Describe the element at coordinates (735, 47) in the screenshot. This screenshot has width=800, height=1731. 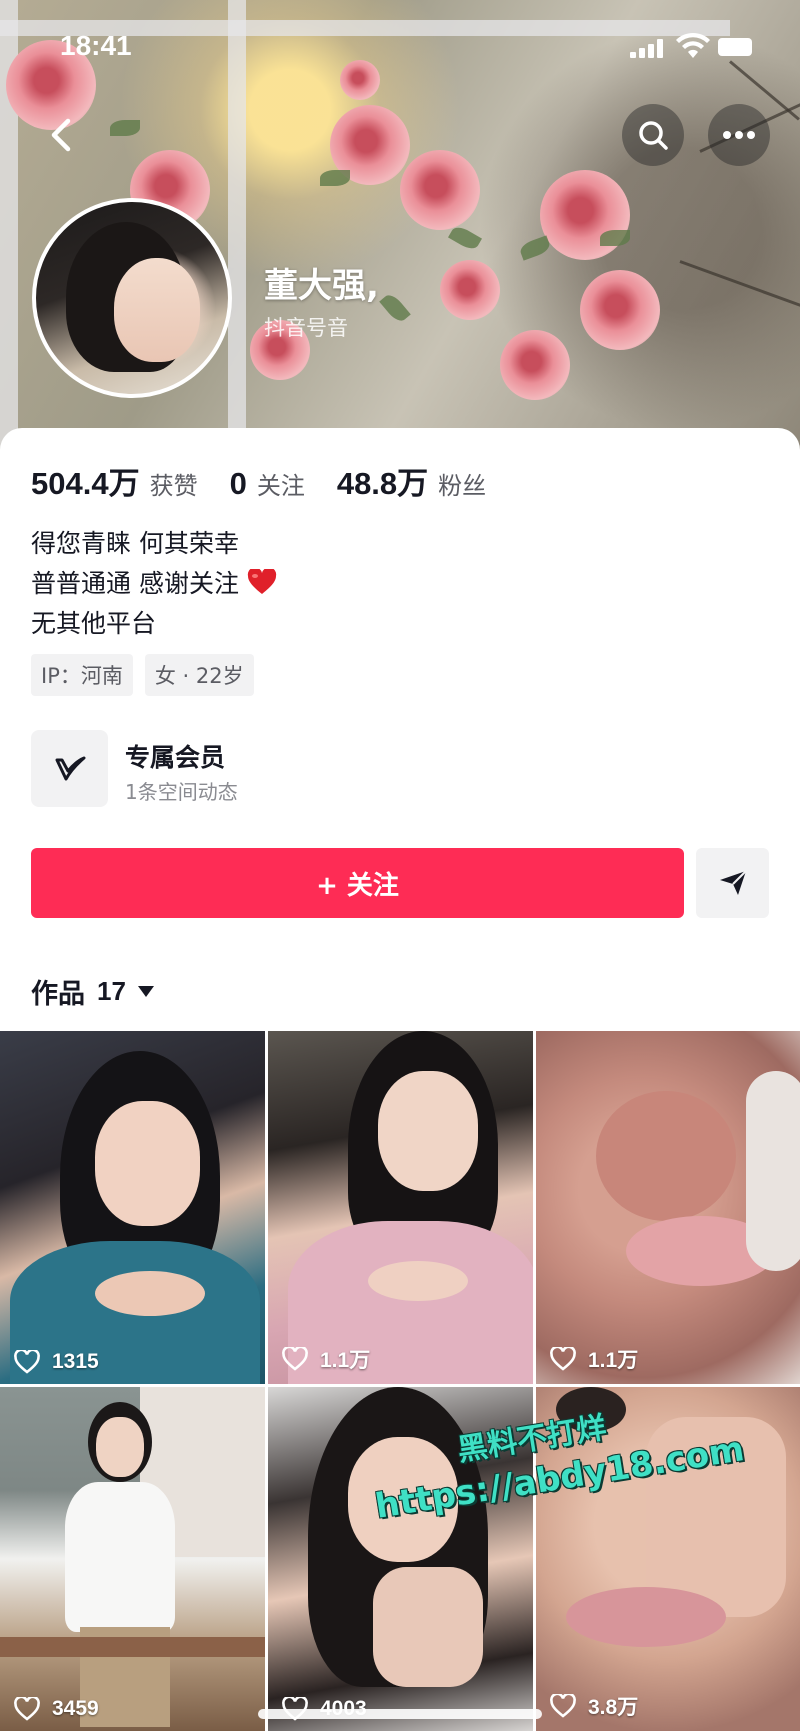
I see `battery-icon` at that location.